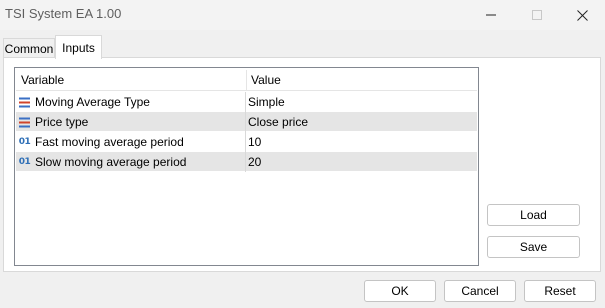  Describe the element at coordinates (266, 102) in the screenshot. I see `row-value: Simple` at that location.